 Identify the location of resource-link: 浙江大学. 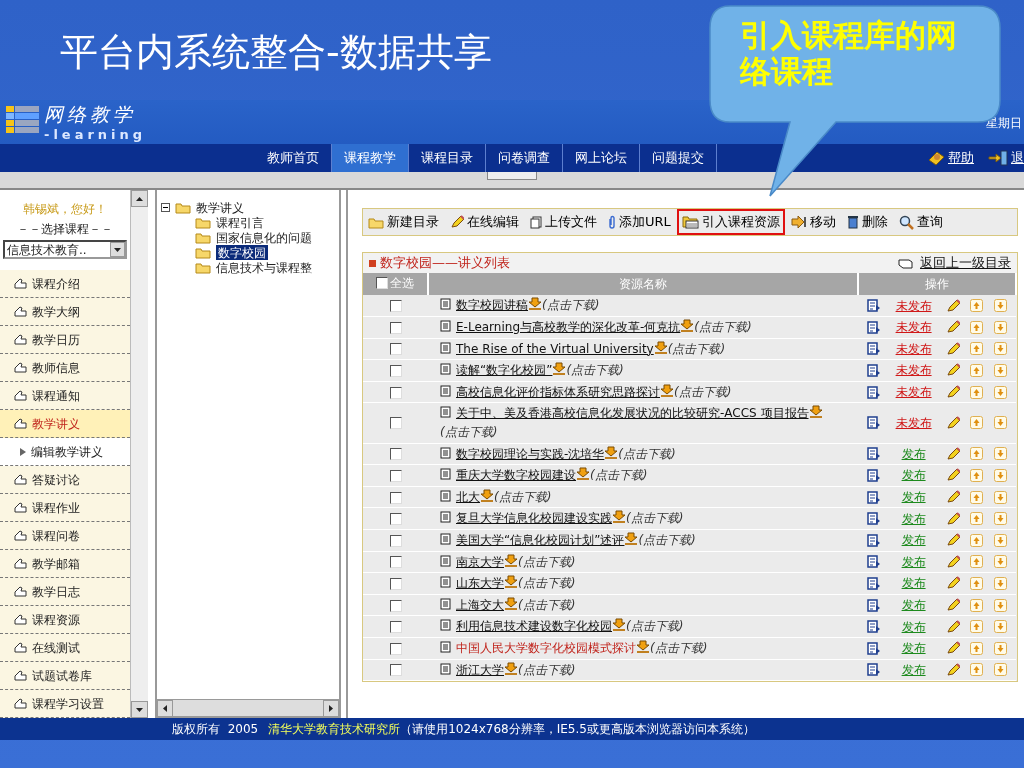
(480, 670).